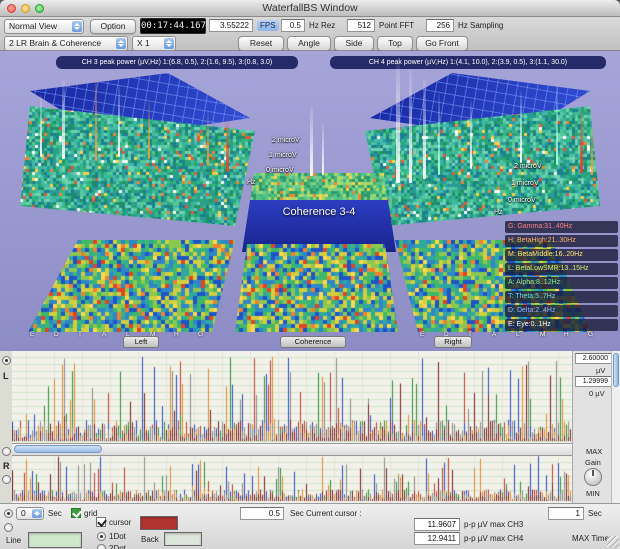  I want to click on gain-max-label: MAX, so click(594, 451).